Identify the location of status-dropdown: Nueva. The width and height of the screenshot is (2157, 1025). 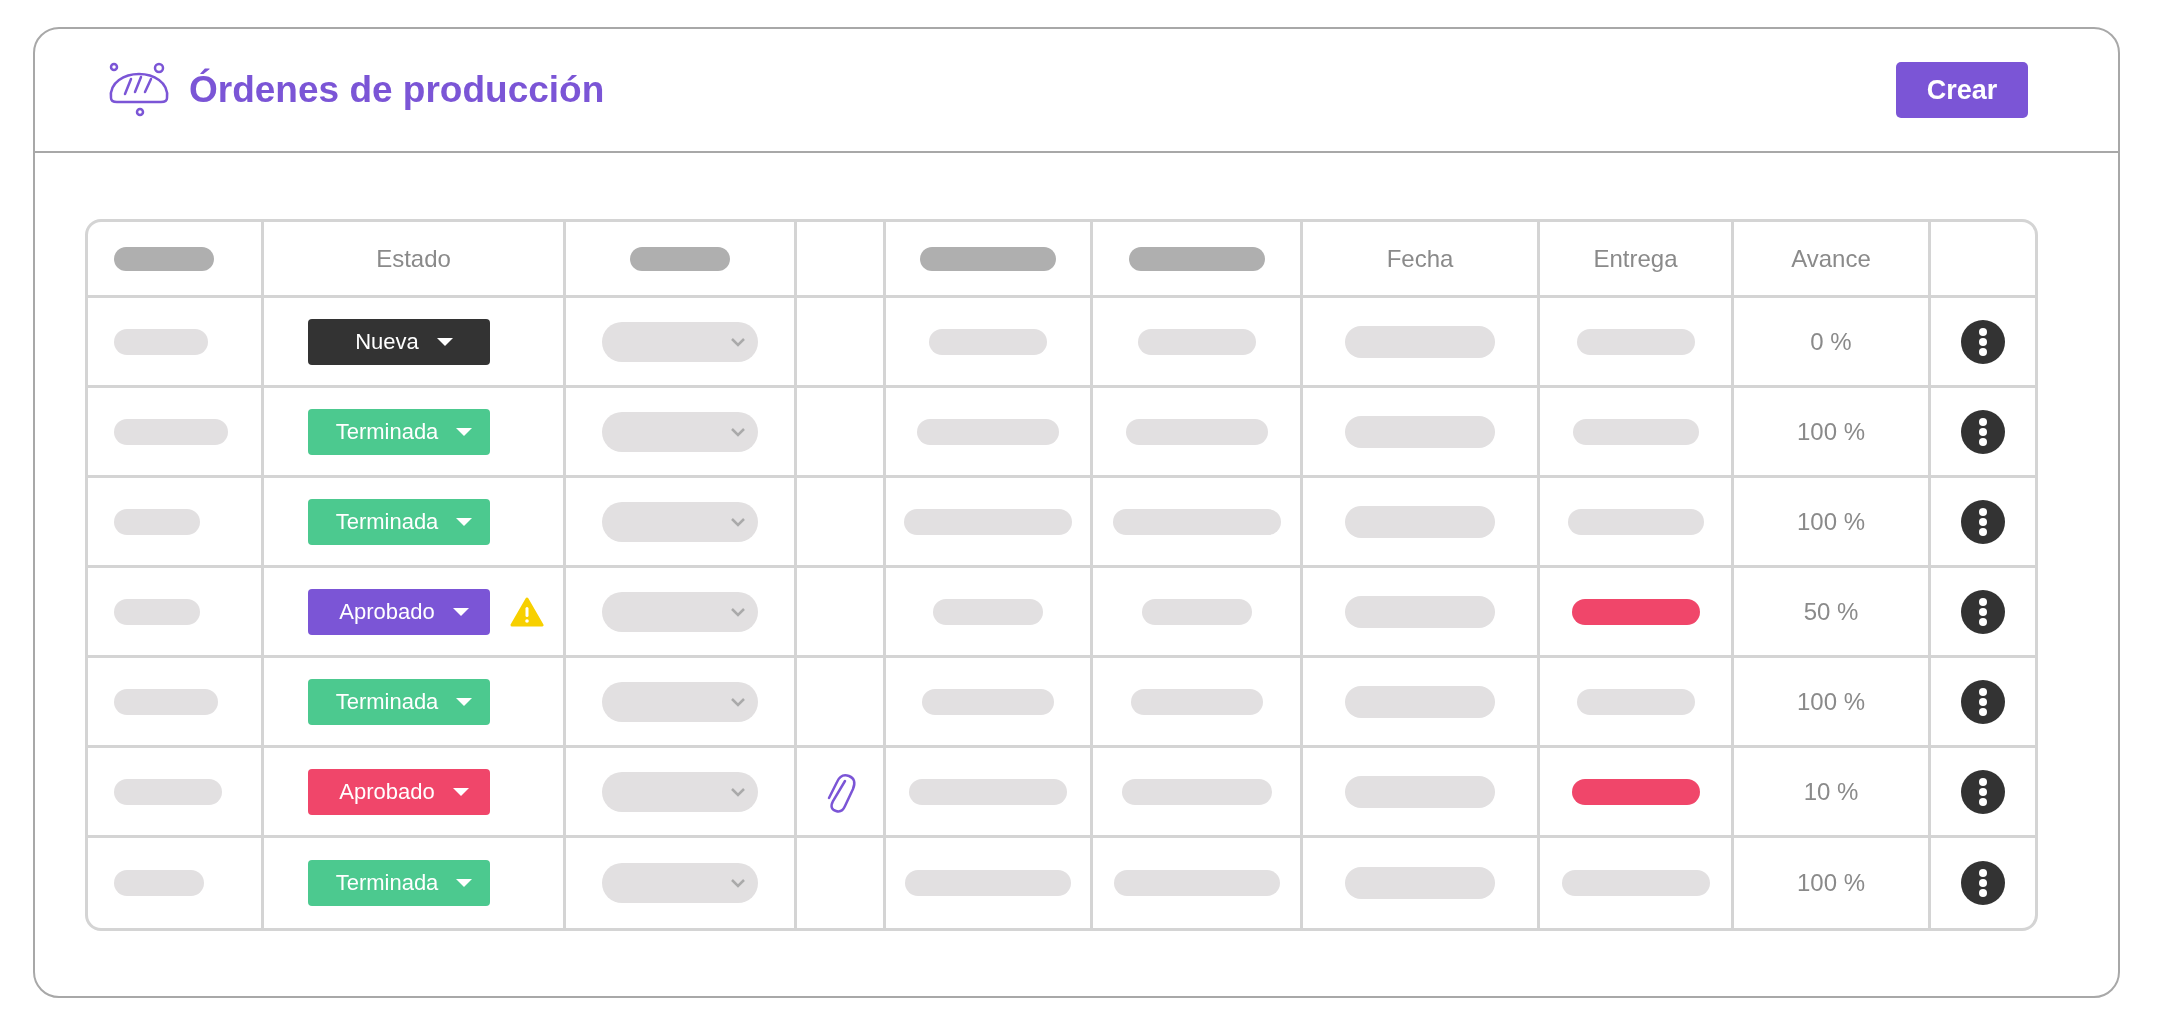
(399, 341).